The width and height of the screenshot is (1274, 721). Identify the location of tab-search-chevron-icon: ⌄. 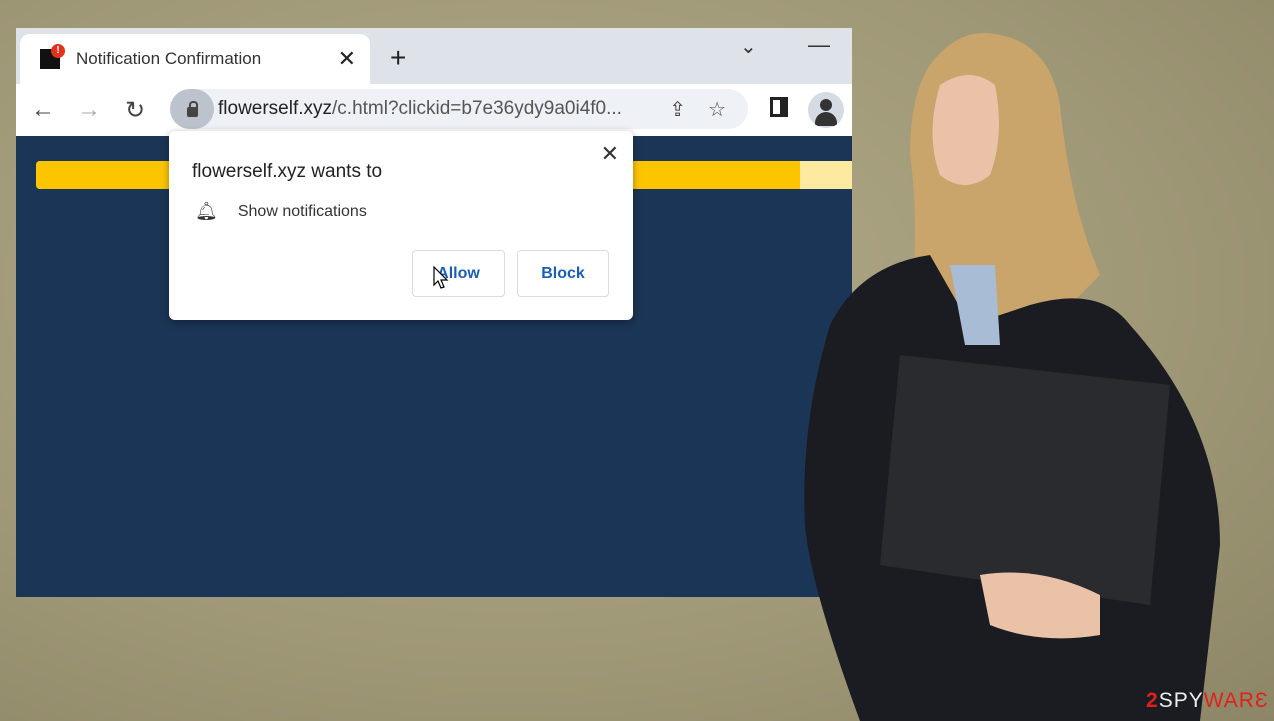
(748, 46).